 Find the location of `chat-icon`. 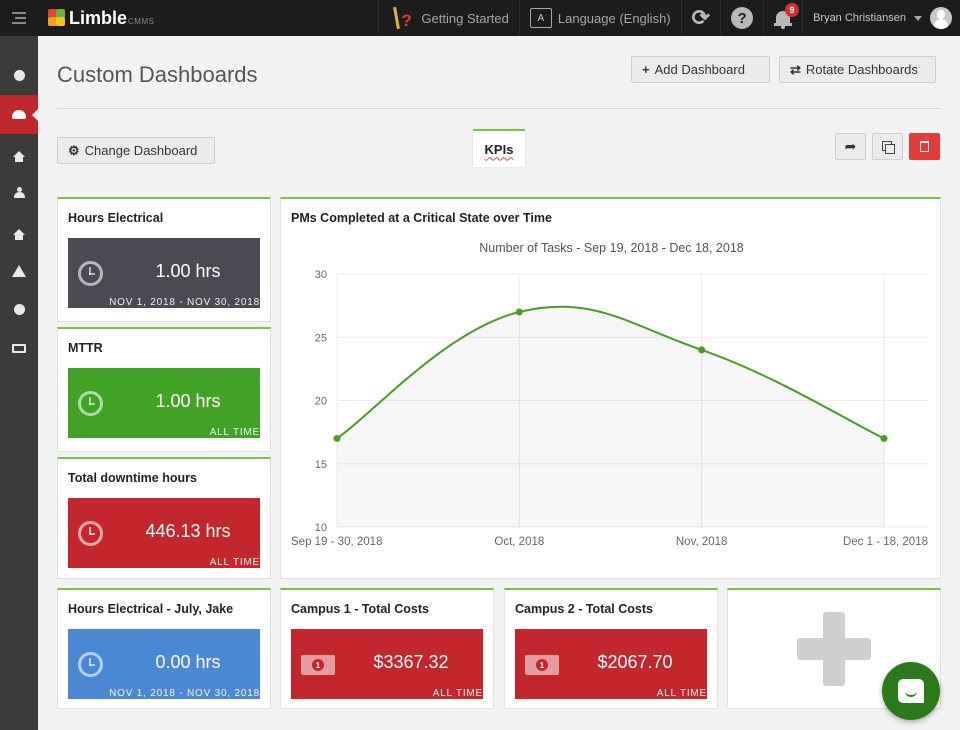

chat-icon is located at coordinates (911, 691).